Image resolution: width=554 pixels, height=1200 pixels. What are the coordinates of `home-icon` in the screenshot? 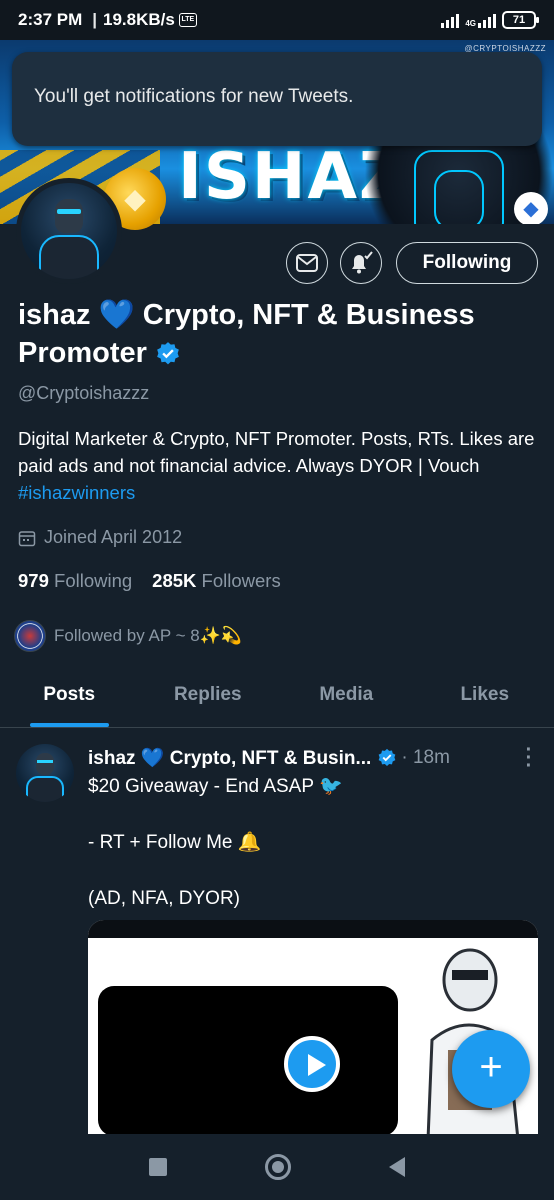 It's located at (278, 1167).